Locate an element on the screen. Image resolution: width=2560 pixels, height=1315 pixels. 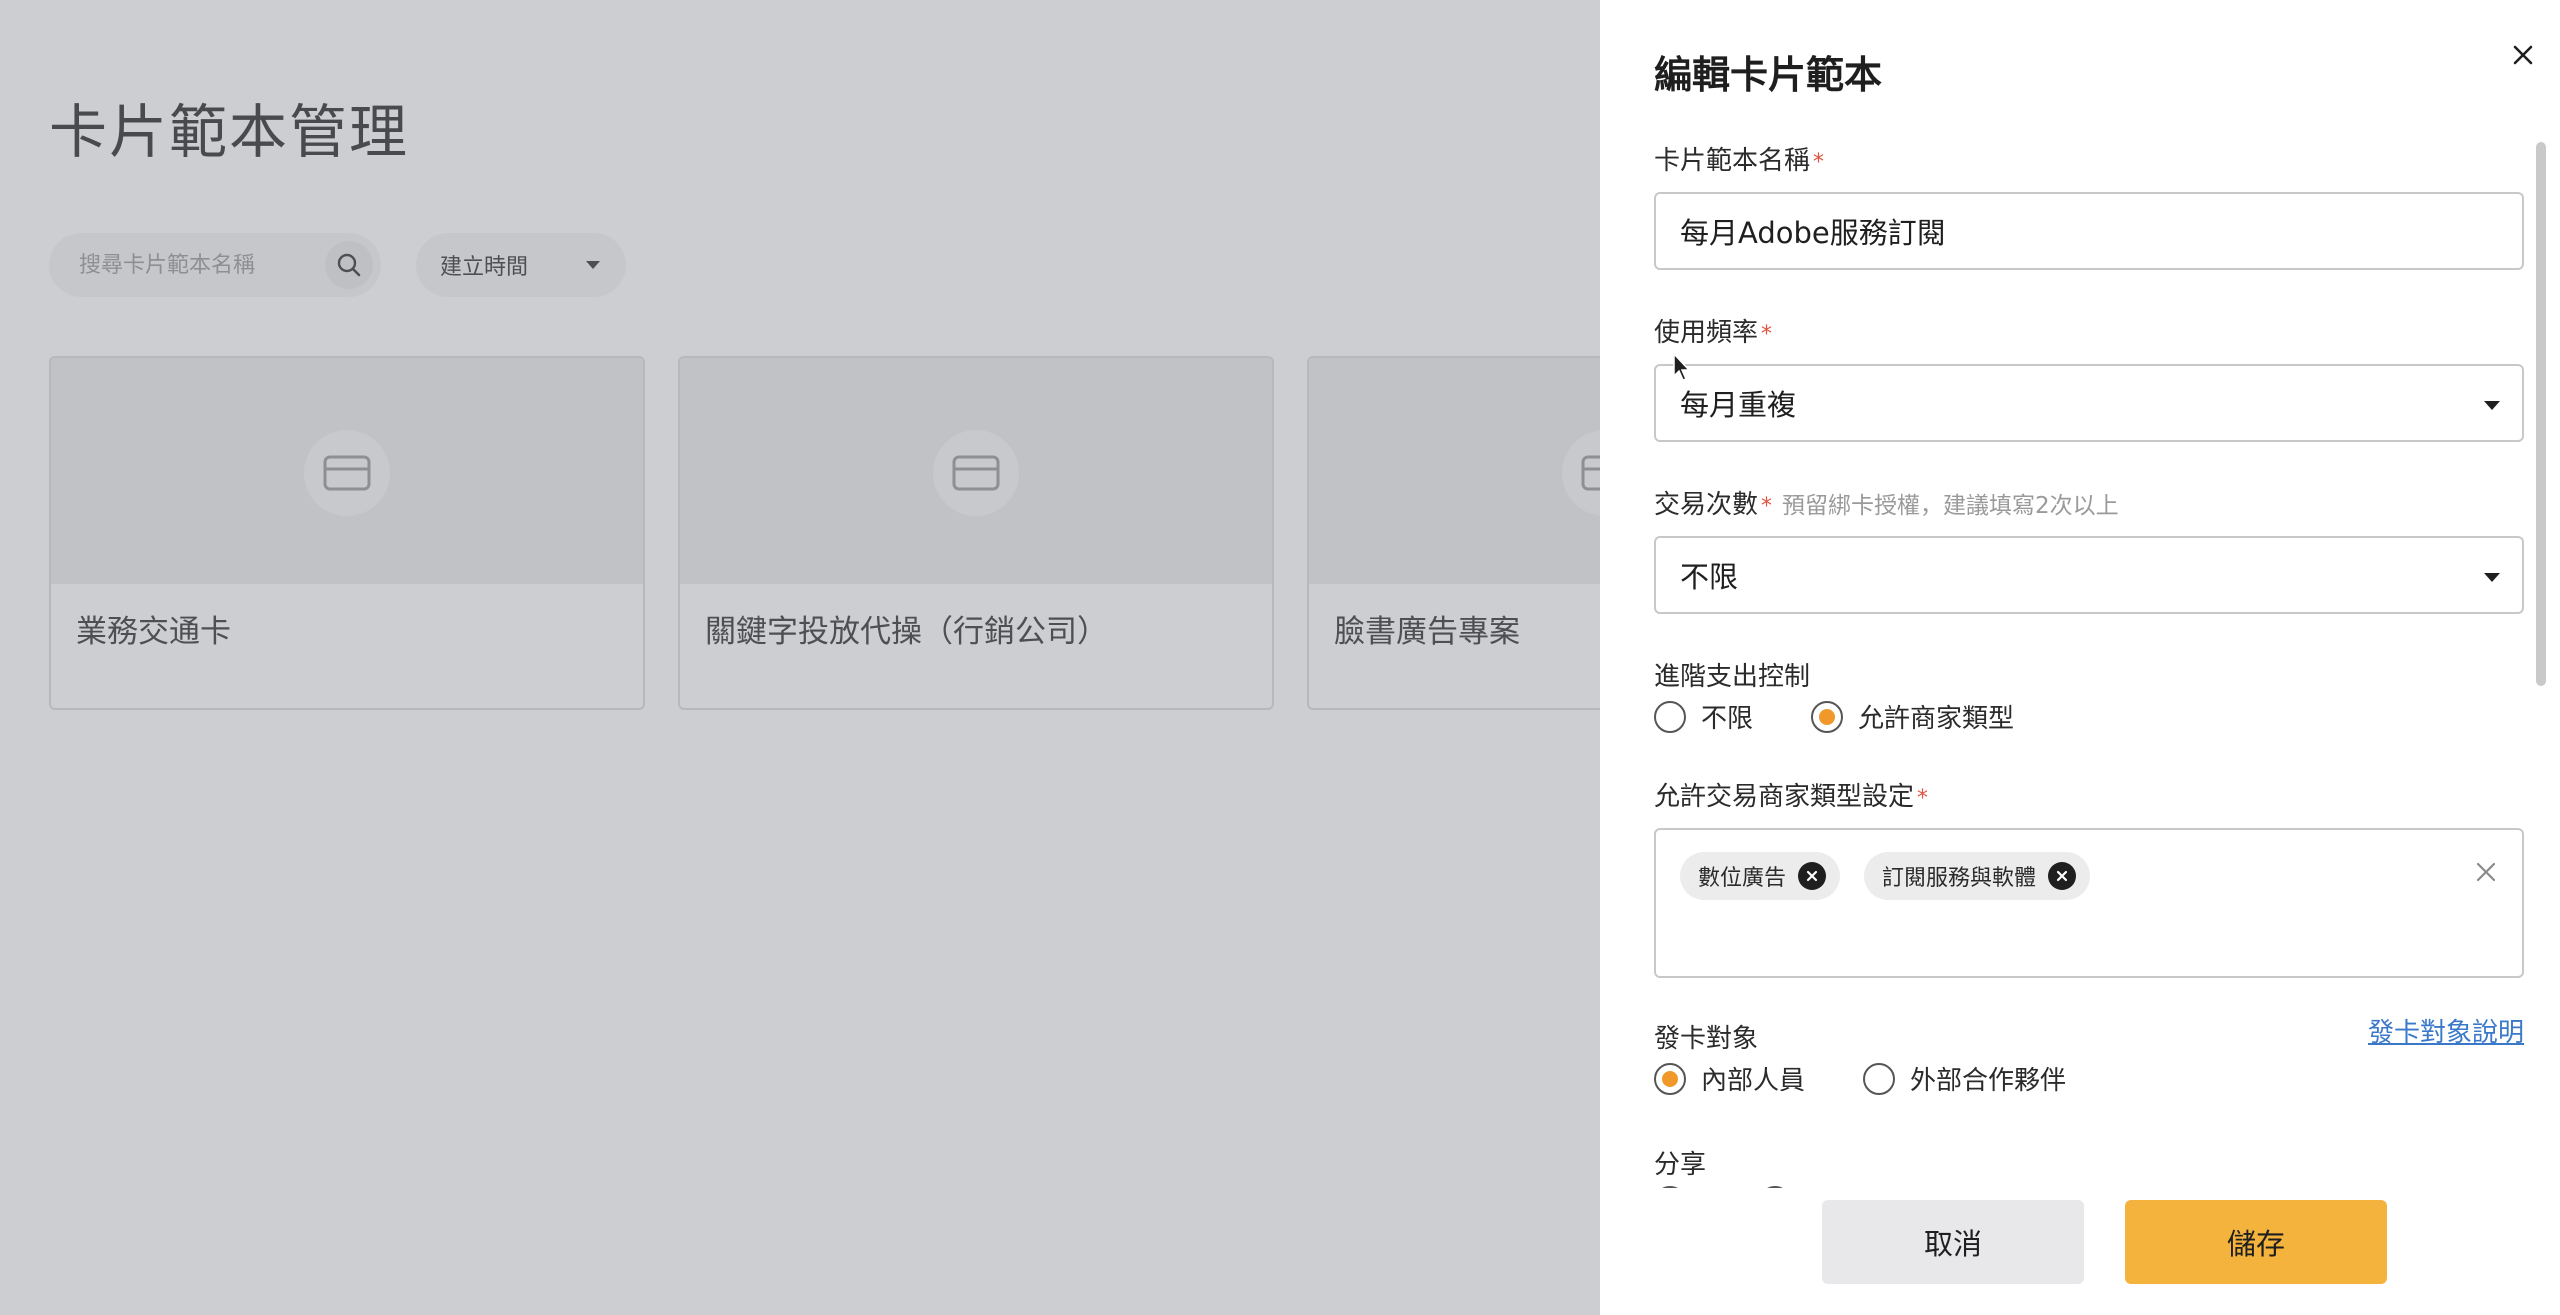
radio-label: 外部合作夥伴 is located at coordinates (1988, 1081).